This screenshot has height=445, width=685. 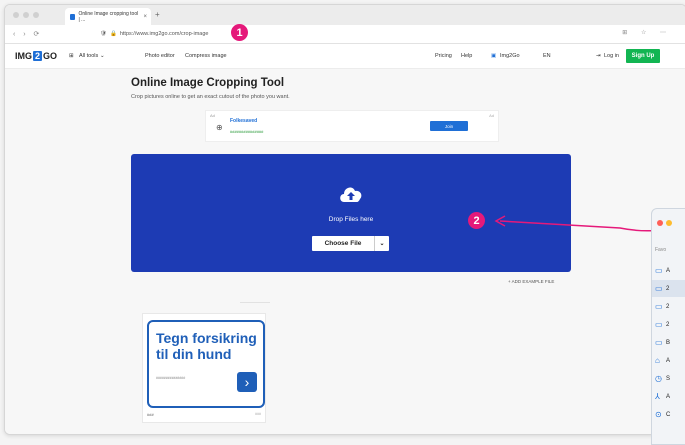 I want to click on page-title: Online Image Cropping Tool, so click(x=208, y=83).